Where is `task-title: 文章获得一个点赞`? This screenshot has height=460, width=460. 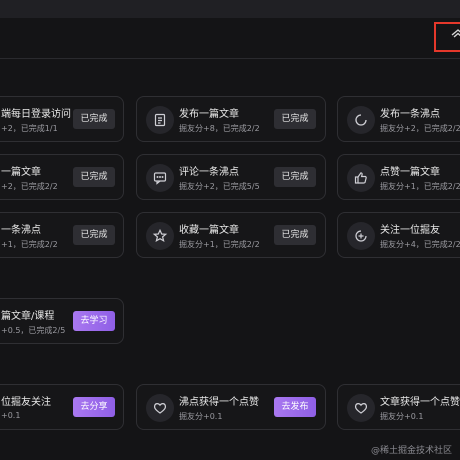
task-title: 文章获得一个点赞 is located at coordinates (420, 402).